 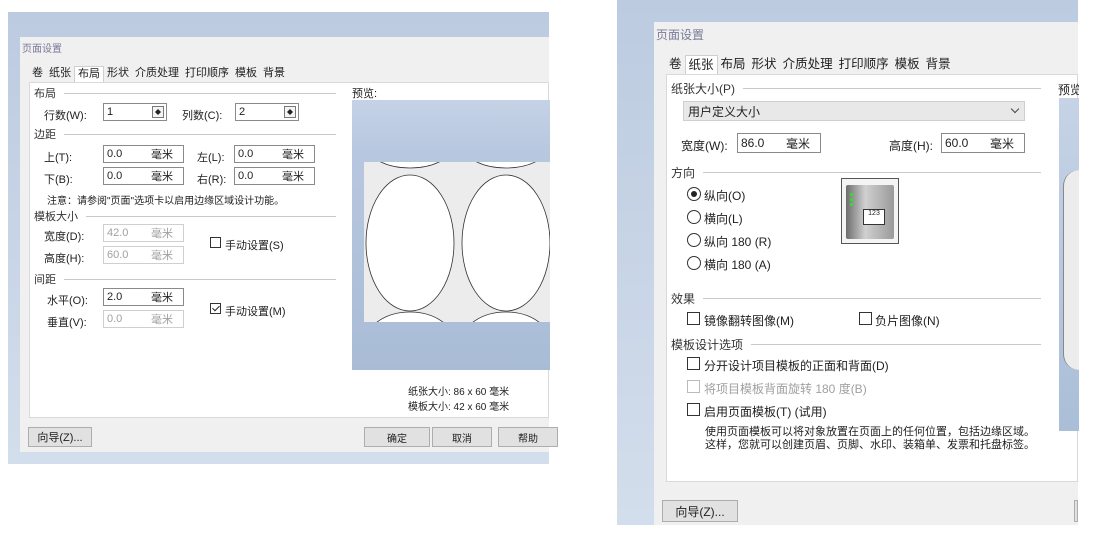 I want to click on template-width-label: 宽度(D):, so click(x=64, y=237).